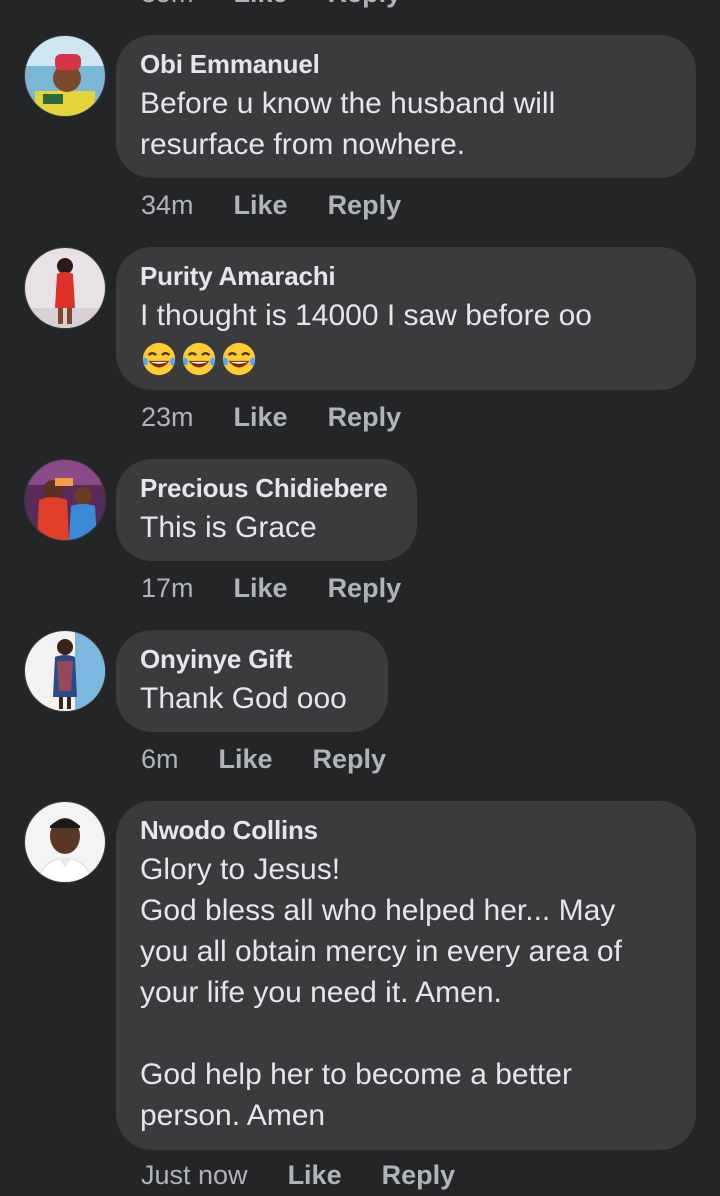  What do you see at coordinates (406, 830) in the screenshot?
I see `comment-author: Nwodo Collins` at bounding box center [406, 830].